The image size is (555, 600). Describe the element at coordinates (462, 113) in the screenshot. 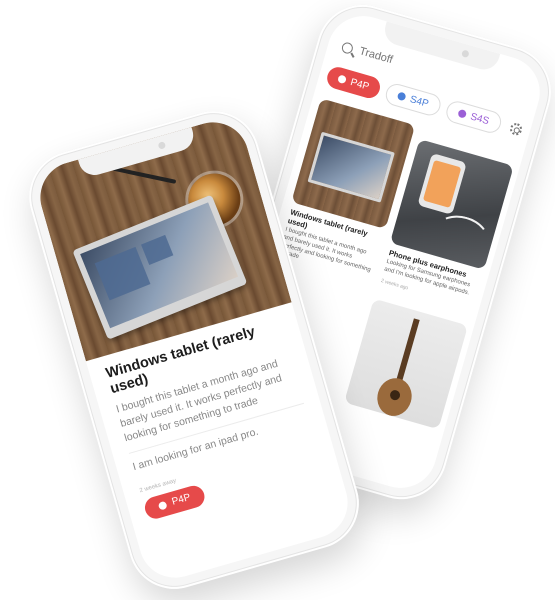

I see `s4s-icon` at that location.